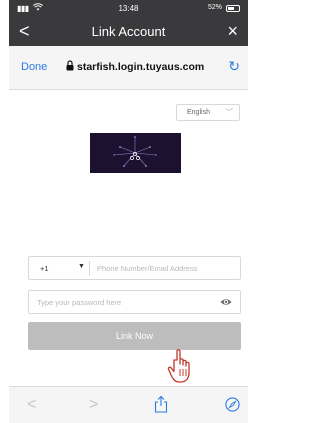 This screenshot has width=320, height=423. What do you see at coordinates (232, 404) in the screenshot?
I see `compass-icon` at bounding box center [232, 404].